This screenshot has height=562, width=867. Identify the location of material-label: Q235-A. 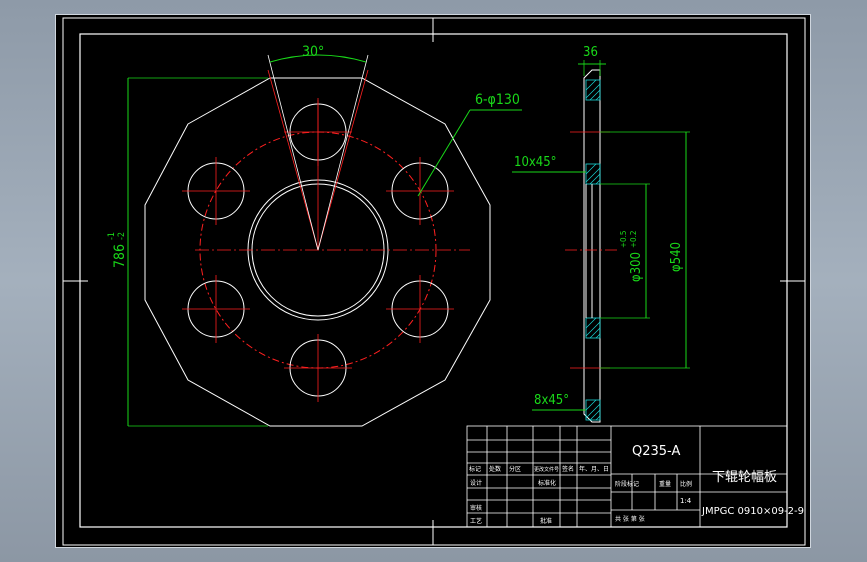
(656, 451).